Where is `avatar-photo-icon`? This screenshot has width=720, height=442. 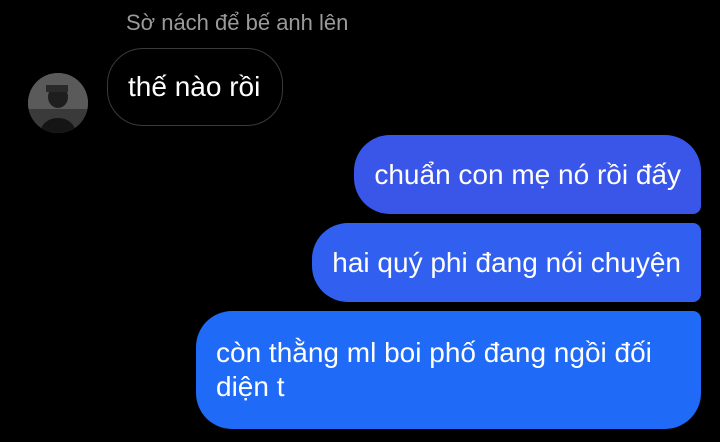
avatar-photo-icon is located at coordinates (58, 103).